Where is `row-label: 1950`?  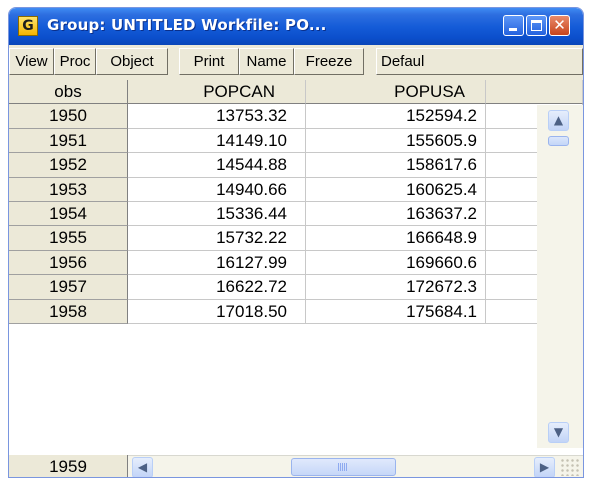 row-label: 1950 is located at coordinates (68, 116).